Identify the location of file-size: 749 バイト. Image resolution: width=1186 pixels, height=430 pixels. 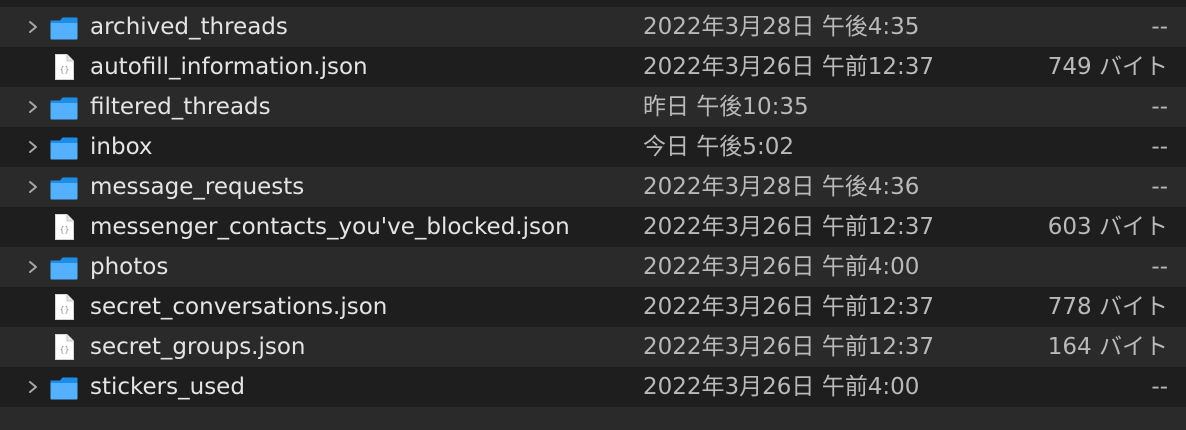
(1107, 67).